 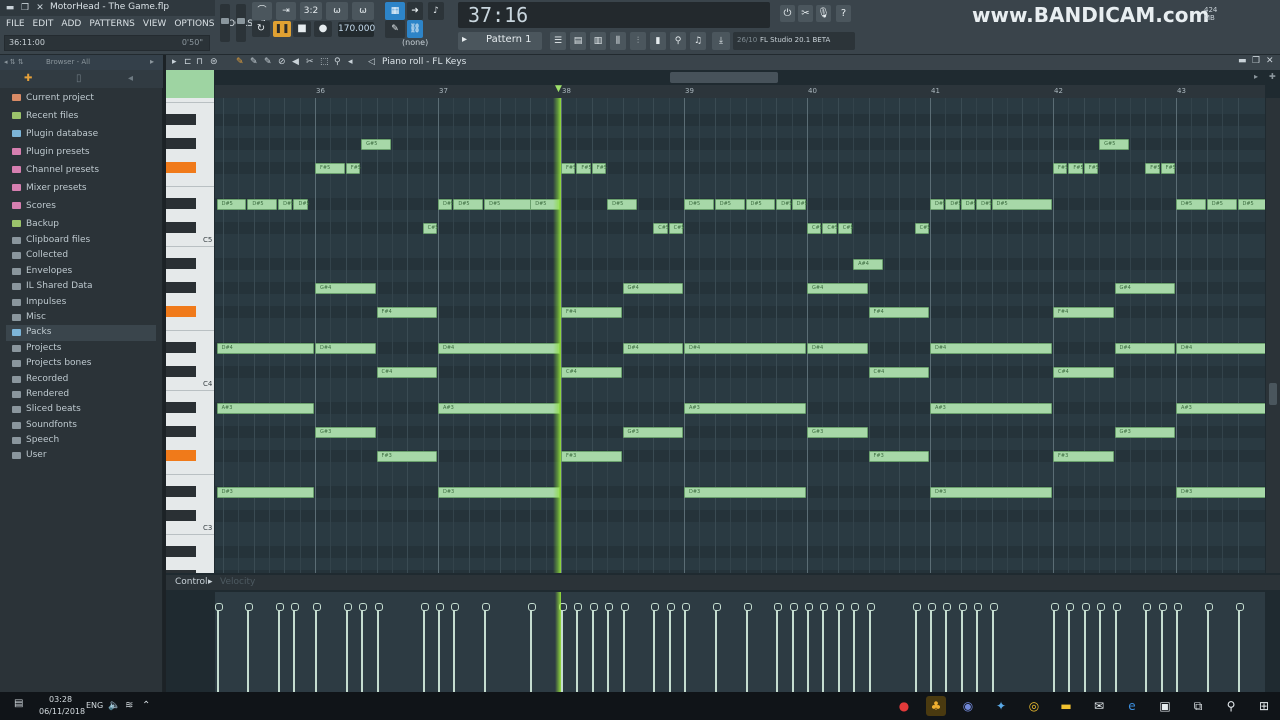 What do you see at coordinates (337, 62) in the screenshot?
I see `zoom-tool-icon: ⚲` at bounding box center [337, 62].